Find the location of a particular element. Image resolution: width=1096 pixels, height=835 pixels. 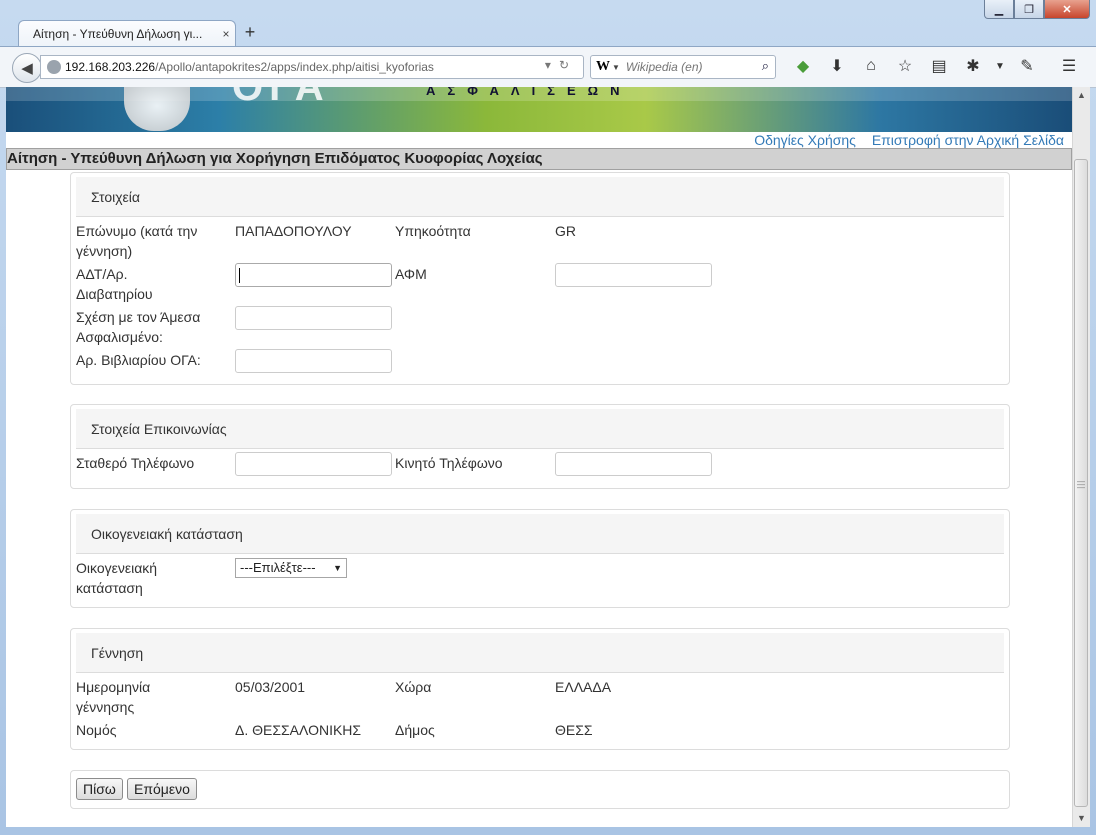

mobile-input is located at coordinates (633, 464).